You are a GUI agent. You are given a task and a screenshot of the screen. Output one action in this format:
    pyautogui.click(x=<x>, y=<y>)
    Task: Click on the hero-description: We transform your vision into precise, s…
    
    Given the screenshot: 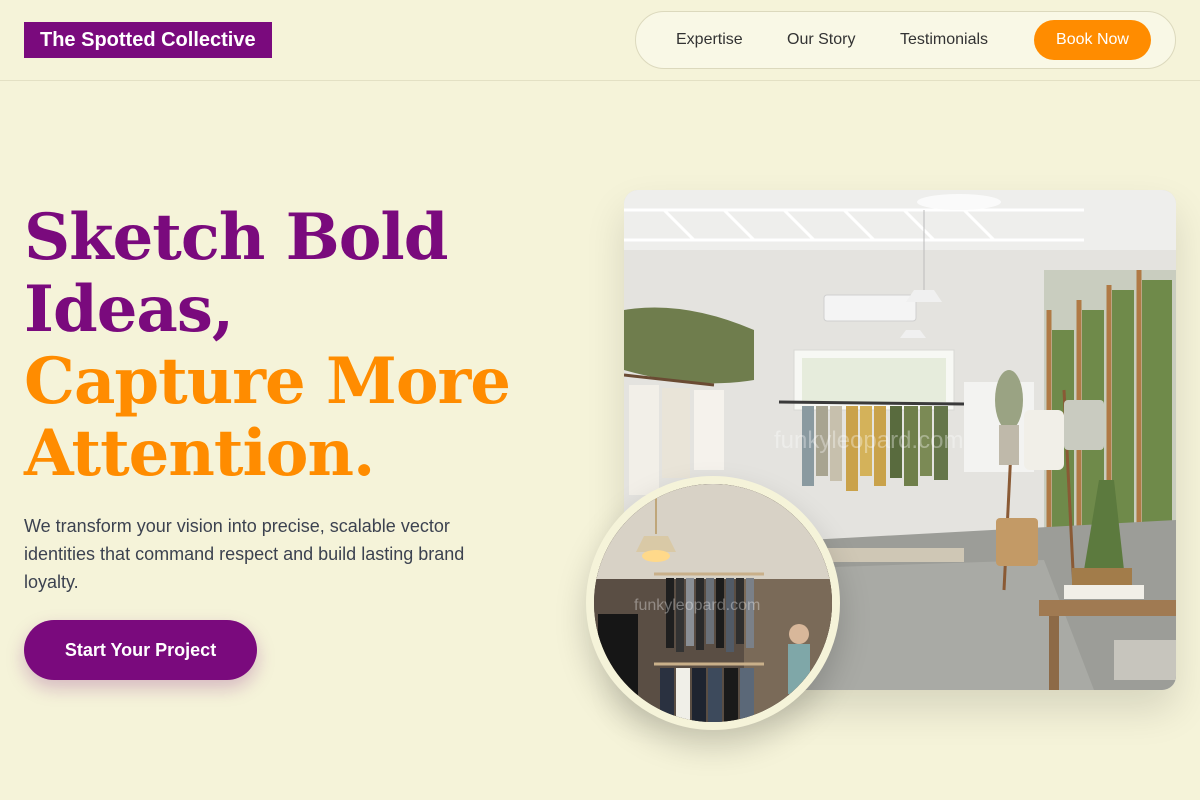 What is the action you would take?
    pyautogui.click(x=244, y=554)
    